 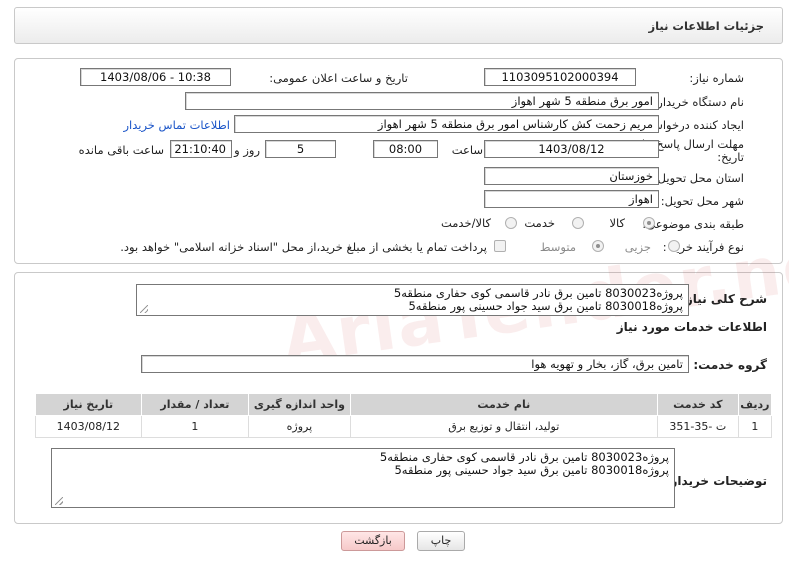 What do you see at coordinates (691, 327) in the screenshot?
I see `services-section-title: اطلاعات خدمات مورد نیاز` at bounding box center [691, 327].